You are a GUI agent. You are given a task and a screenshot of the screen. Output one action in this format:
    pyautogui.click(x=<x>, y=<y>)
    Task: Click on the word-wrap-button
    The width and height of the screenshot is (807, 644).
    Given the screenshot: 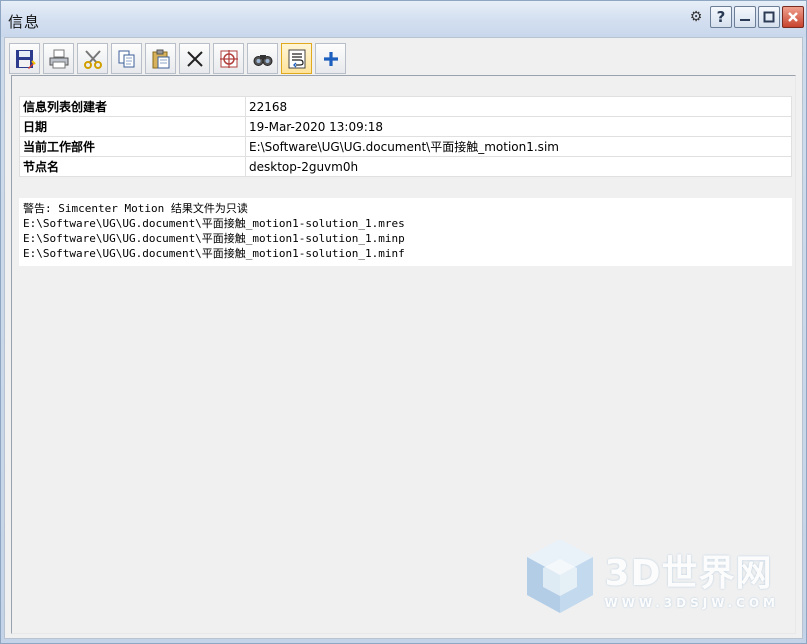 What is the action you would take?
    pyautogui.click(x=296, y=58)
    